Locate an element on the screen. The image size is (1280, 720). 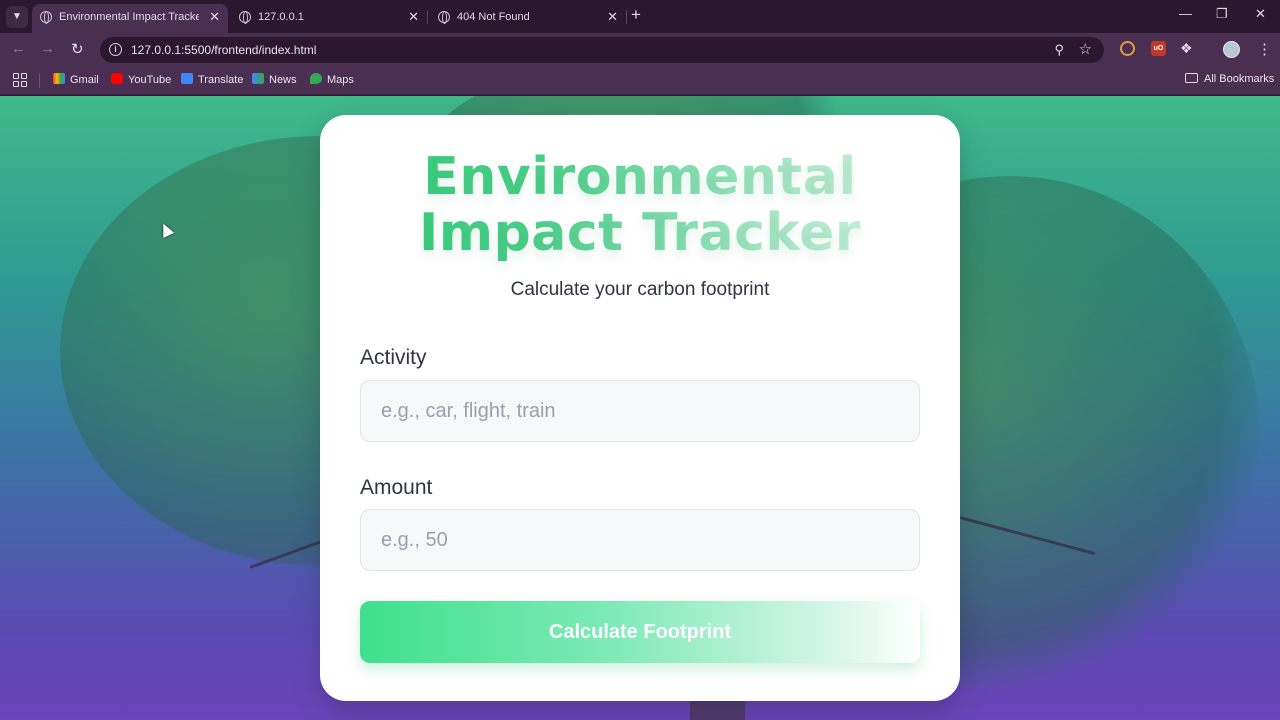
back-arrow-icon: ← is located at coordinates (18, 48).